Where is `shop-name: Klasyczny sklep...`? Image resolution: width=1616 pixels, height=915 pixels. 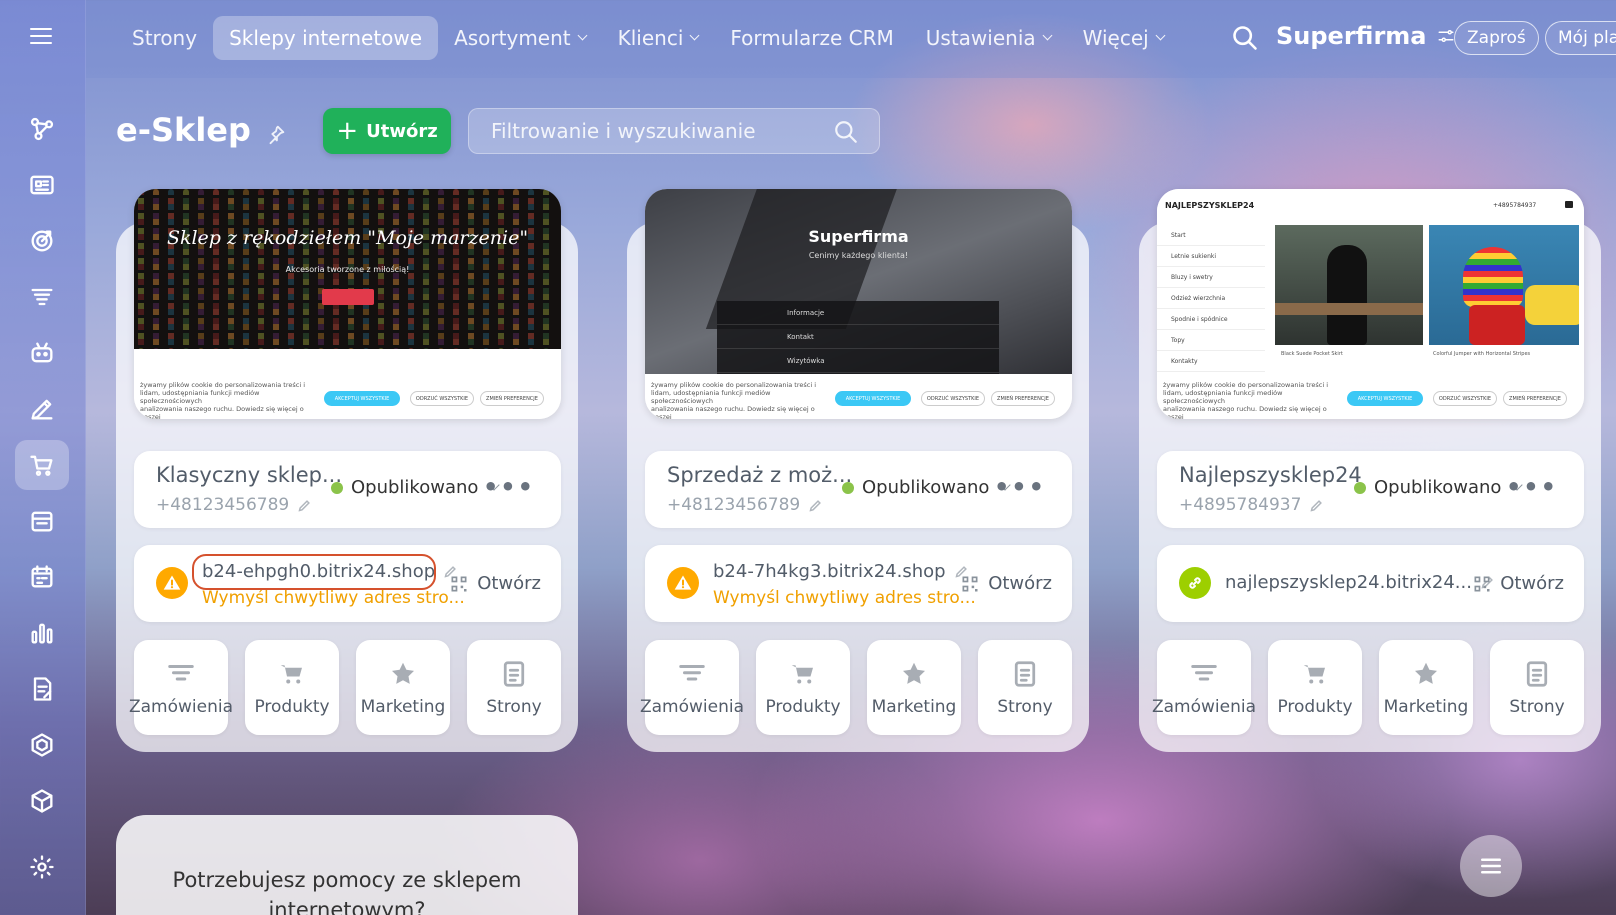 shop-name: Klasyczny sklep... is located at coordinates (249, 475).